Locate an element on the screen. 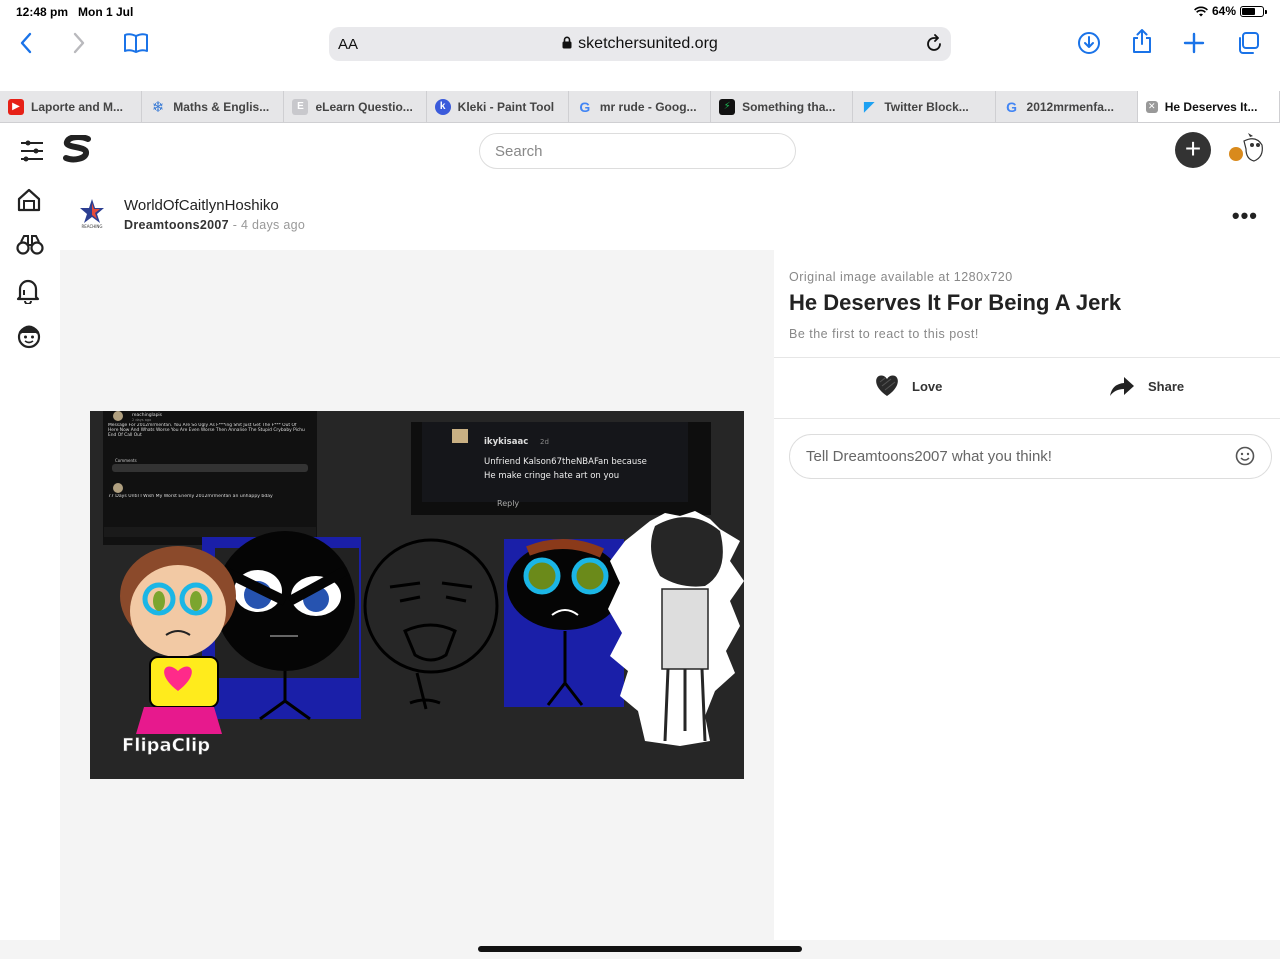 The width and height of the screenshot is (1280, 959). post-author: Dreamtoons2007 is located at coordinates (176, 225).